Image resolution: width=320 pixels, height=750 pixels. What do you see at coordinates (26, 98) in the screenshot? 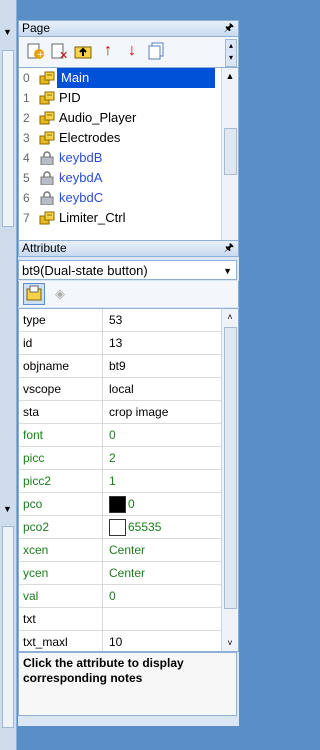
I see `page-number: 1` at bounding box center [26, 98].